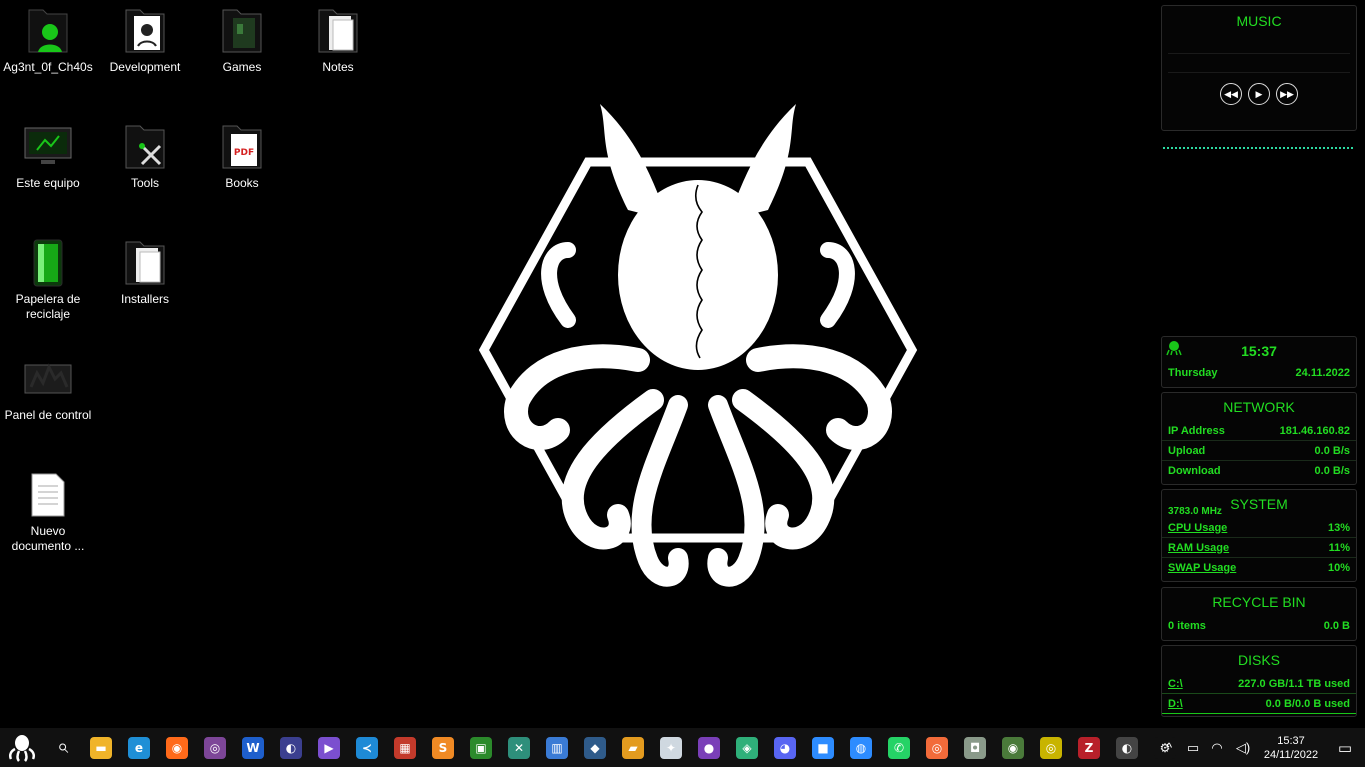 The height and width of the screenshot is (767, 1365). Describe the element at coordinates (1291, 740) in the screenshot. I see `taskbar-time: 15:37` at that location.